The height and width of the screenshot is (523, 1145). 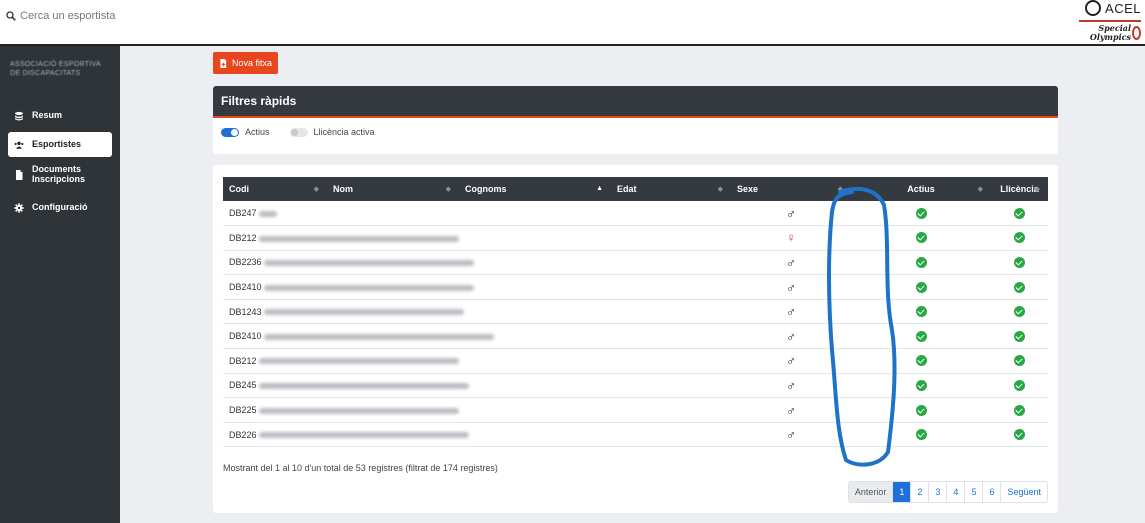 I want to click on column-header-actius: Actius ◆, so click(x=921, y=189).